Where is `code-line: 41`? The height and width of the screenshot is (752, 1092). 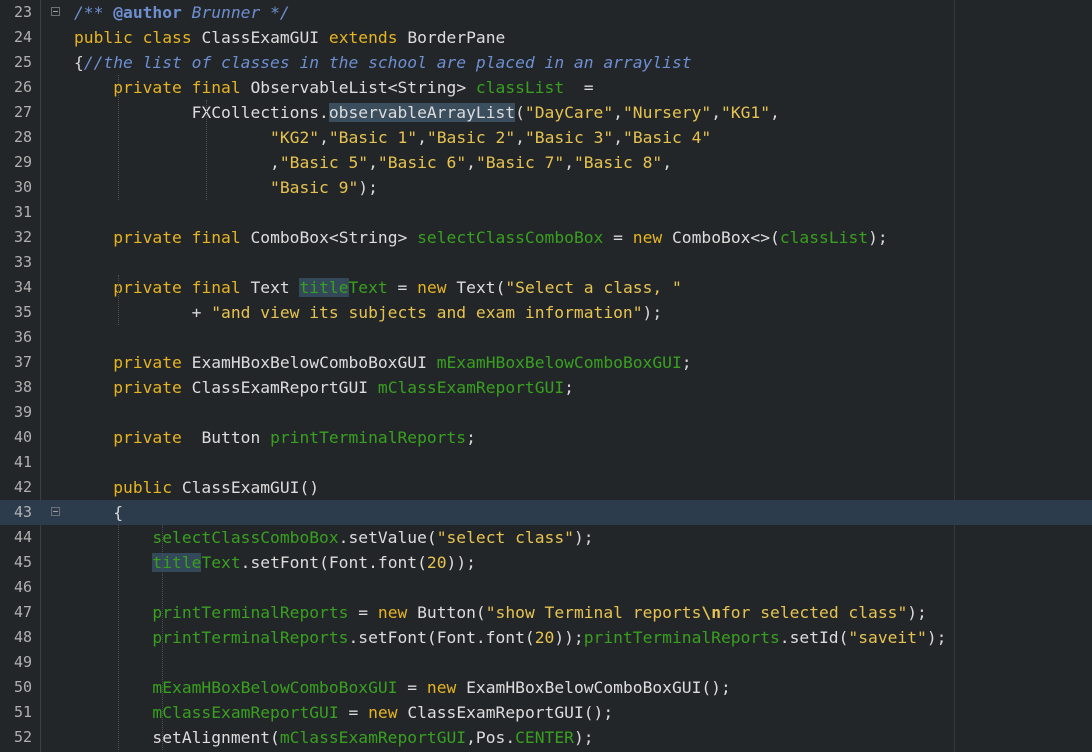 code-line: 41 is located at coordinates (546, 462).